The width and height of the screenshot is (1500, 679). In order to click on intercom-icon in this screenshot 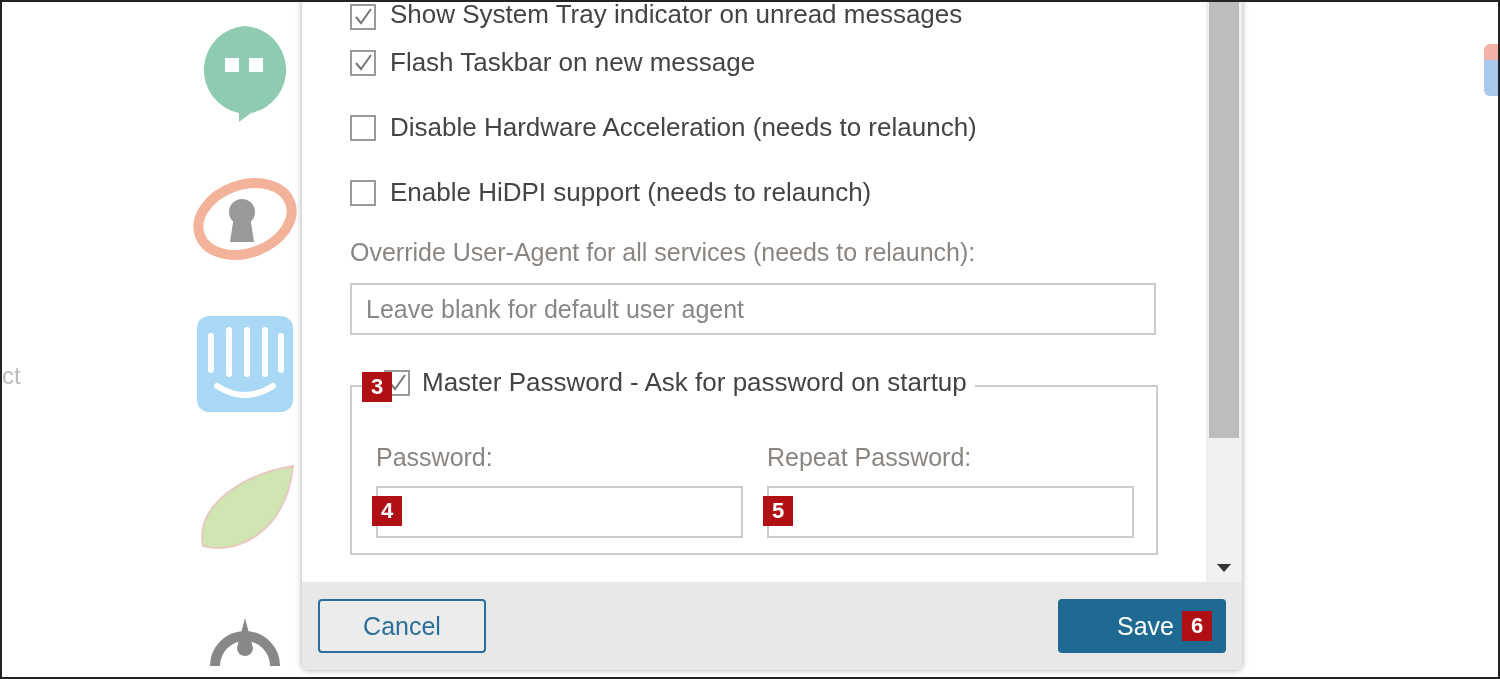, I will do `click(245, 364)`.